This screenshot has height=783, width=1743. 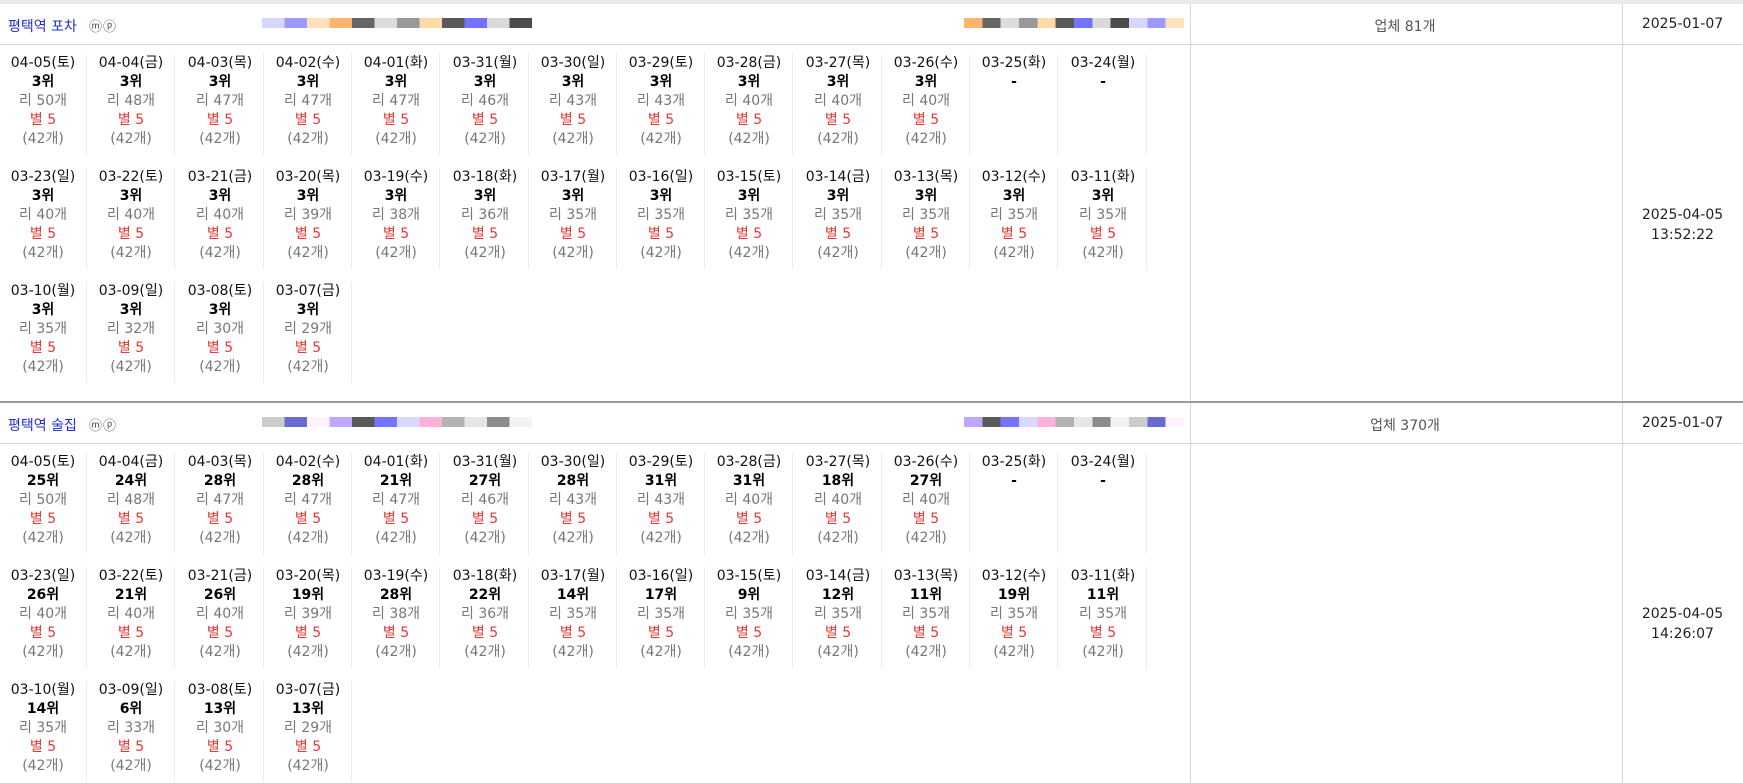 What do you see at coordinates (43, 709) in the screenshot?
I see `day-rank: 14위` at bounding box center [43, 709].